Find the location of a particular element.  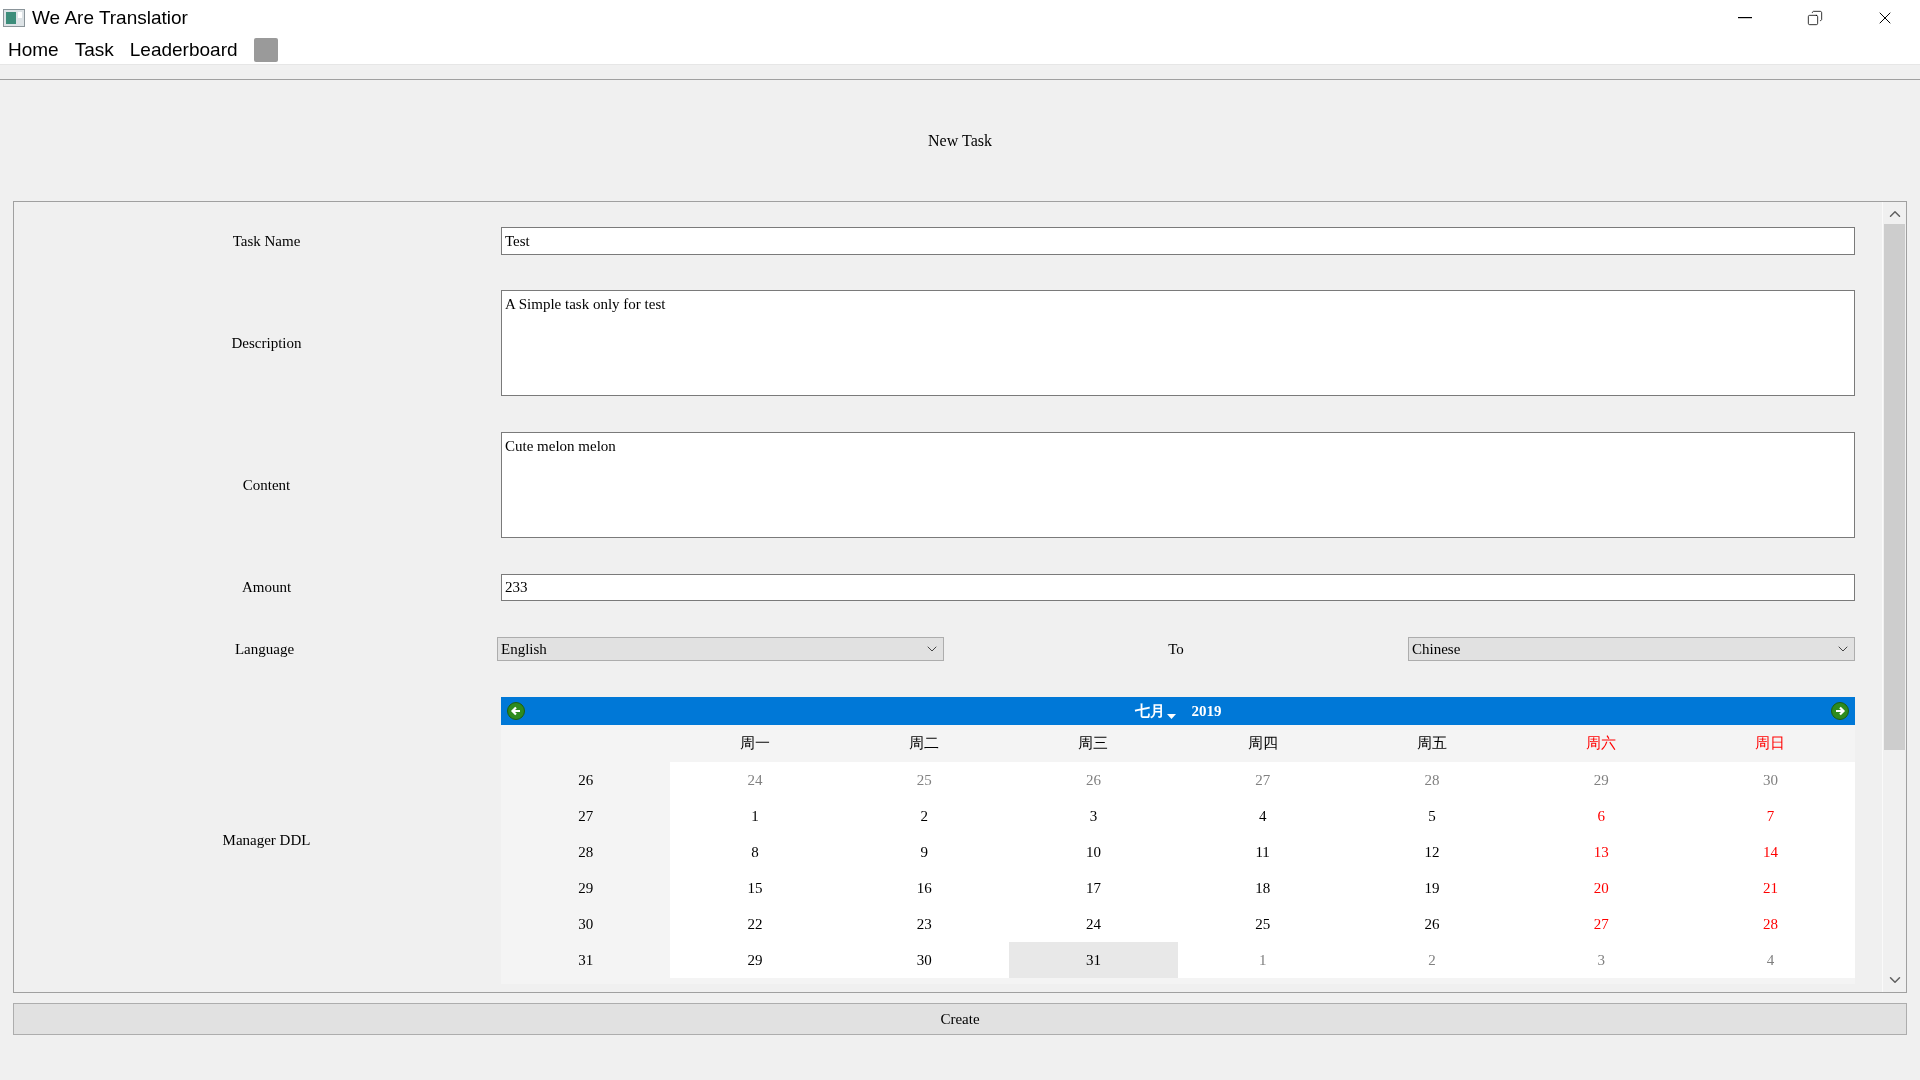

amount-label: Amount is located at coordinates (266, 588).